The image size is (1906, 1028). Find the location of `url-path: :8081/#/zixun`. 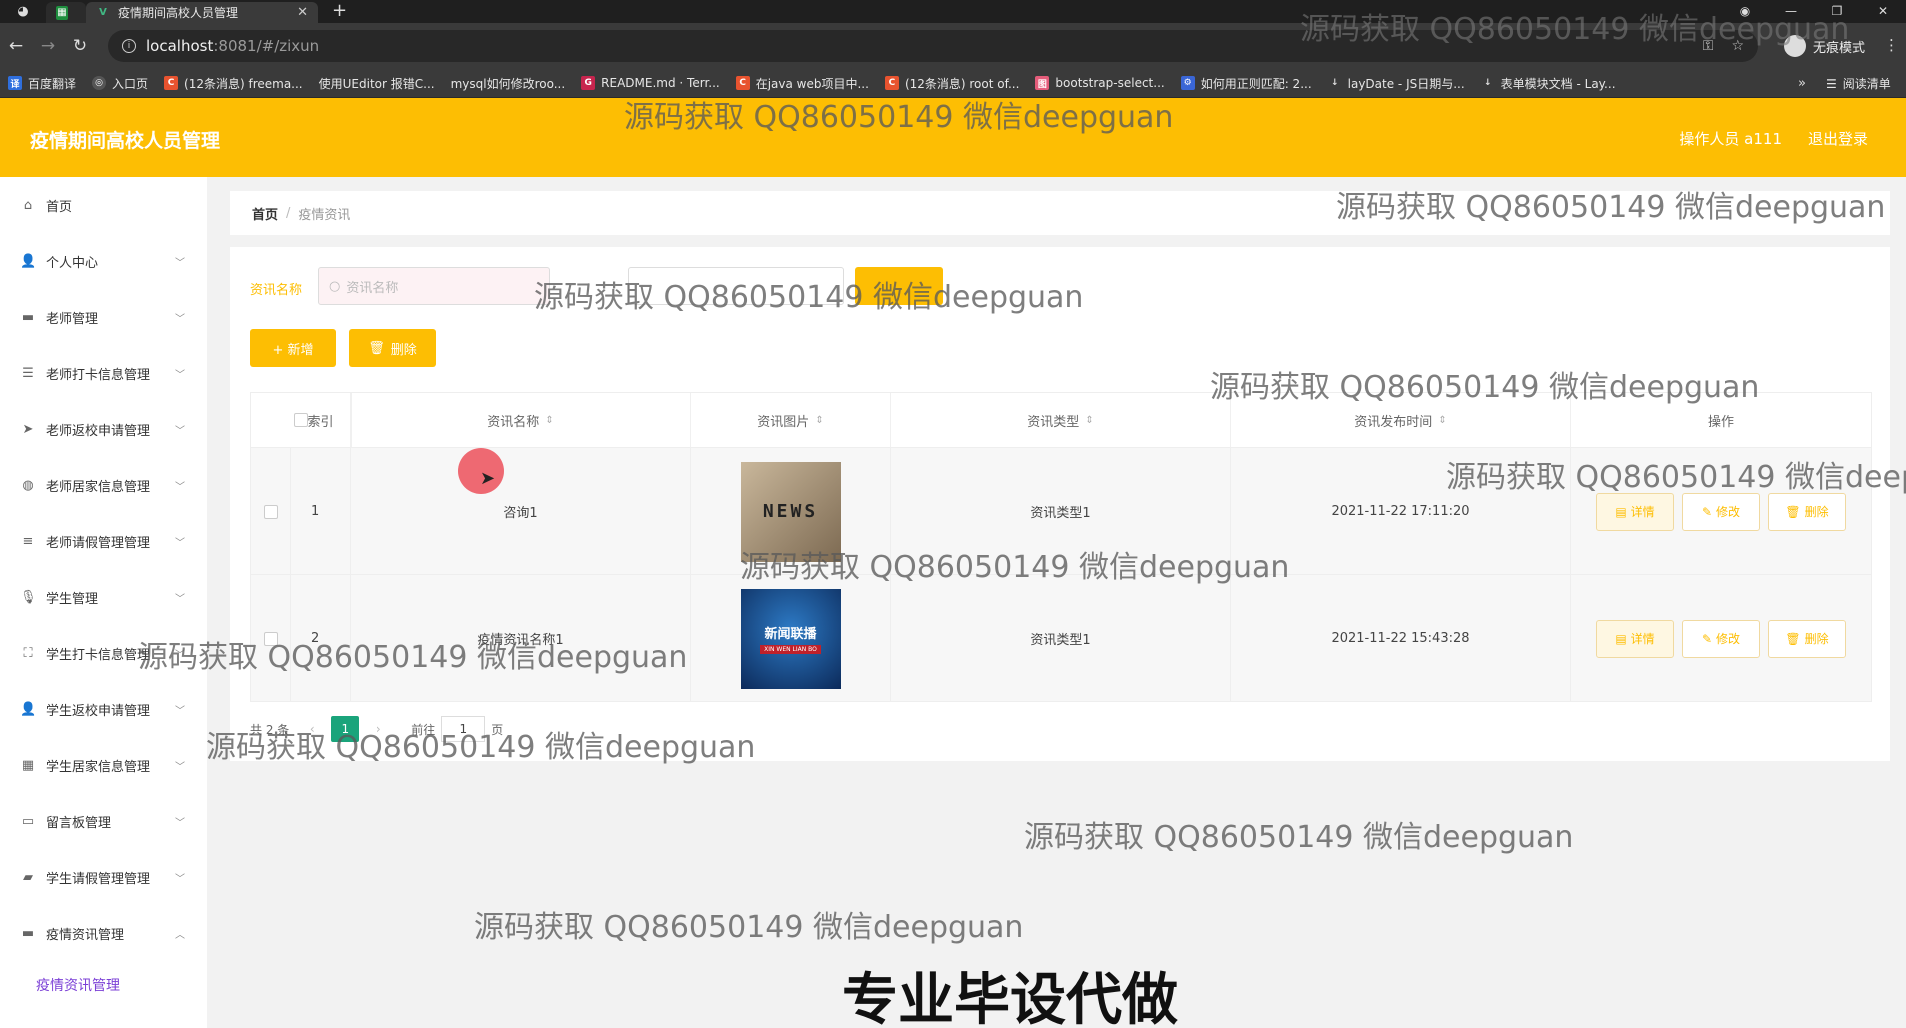

url-path: :8081/#/zixun is located at coordinates (266, 46).